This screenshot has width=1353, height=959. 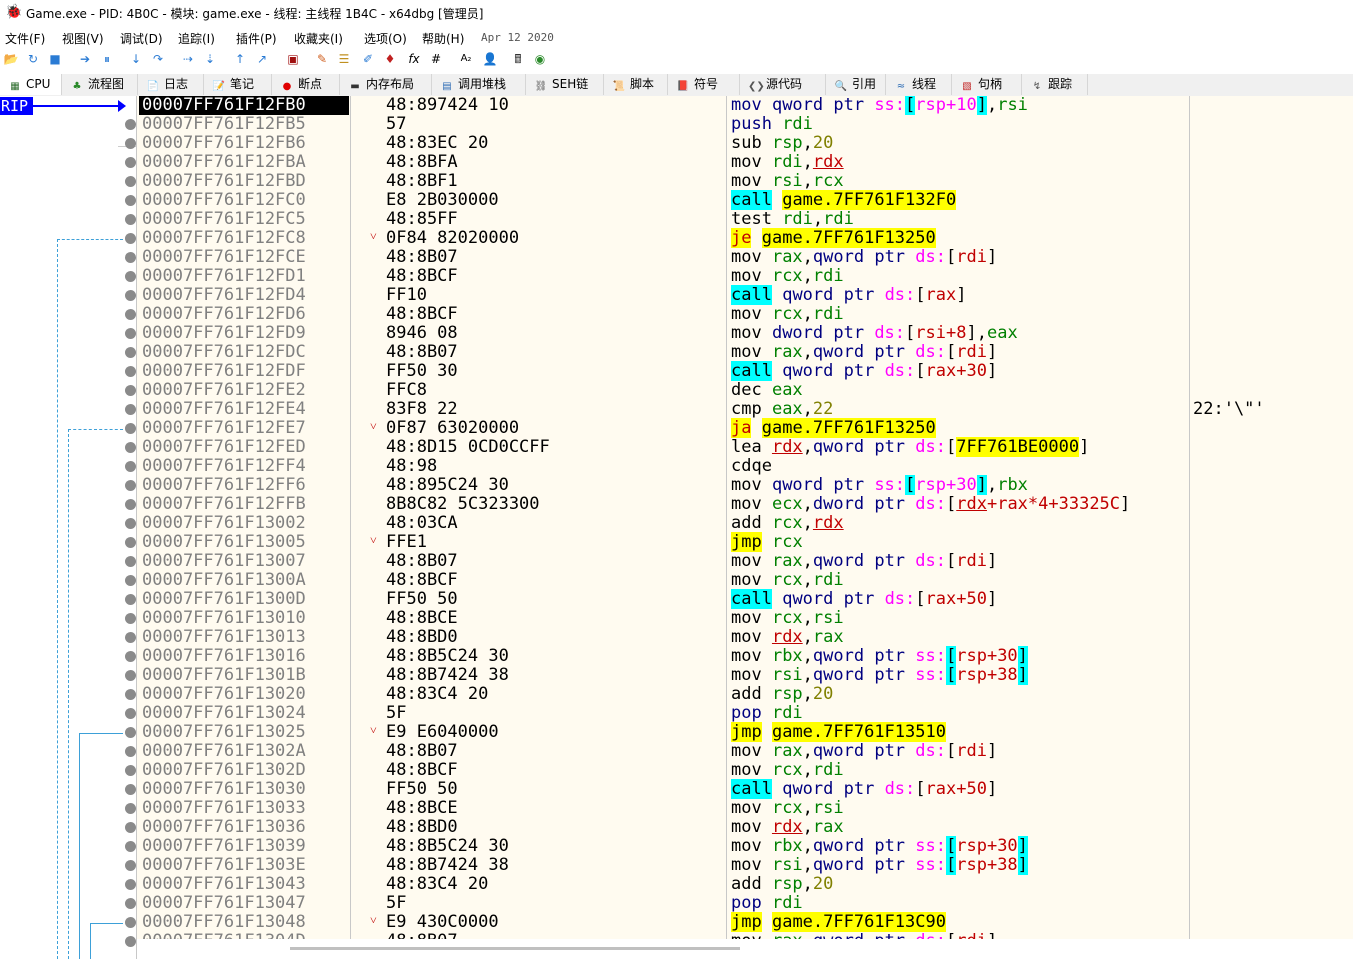 What do you see at coordinates (745, 219) in the screenshot?
I see `disasm-row: 00007FF761F12FC5 48:85FF test rdi,rdi` at bounding box center [745, 219].